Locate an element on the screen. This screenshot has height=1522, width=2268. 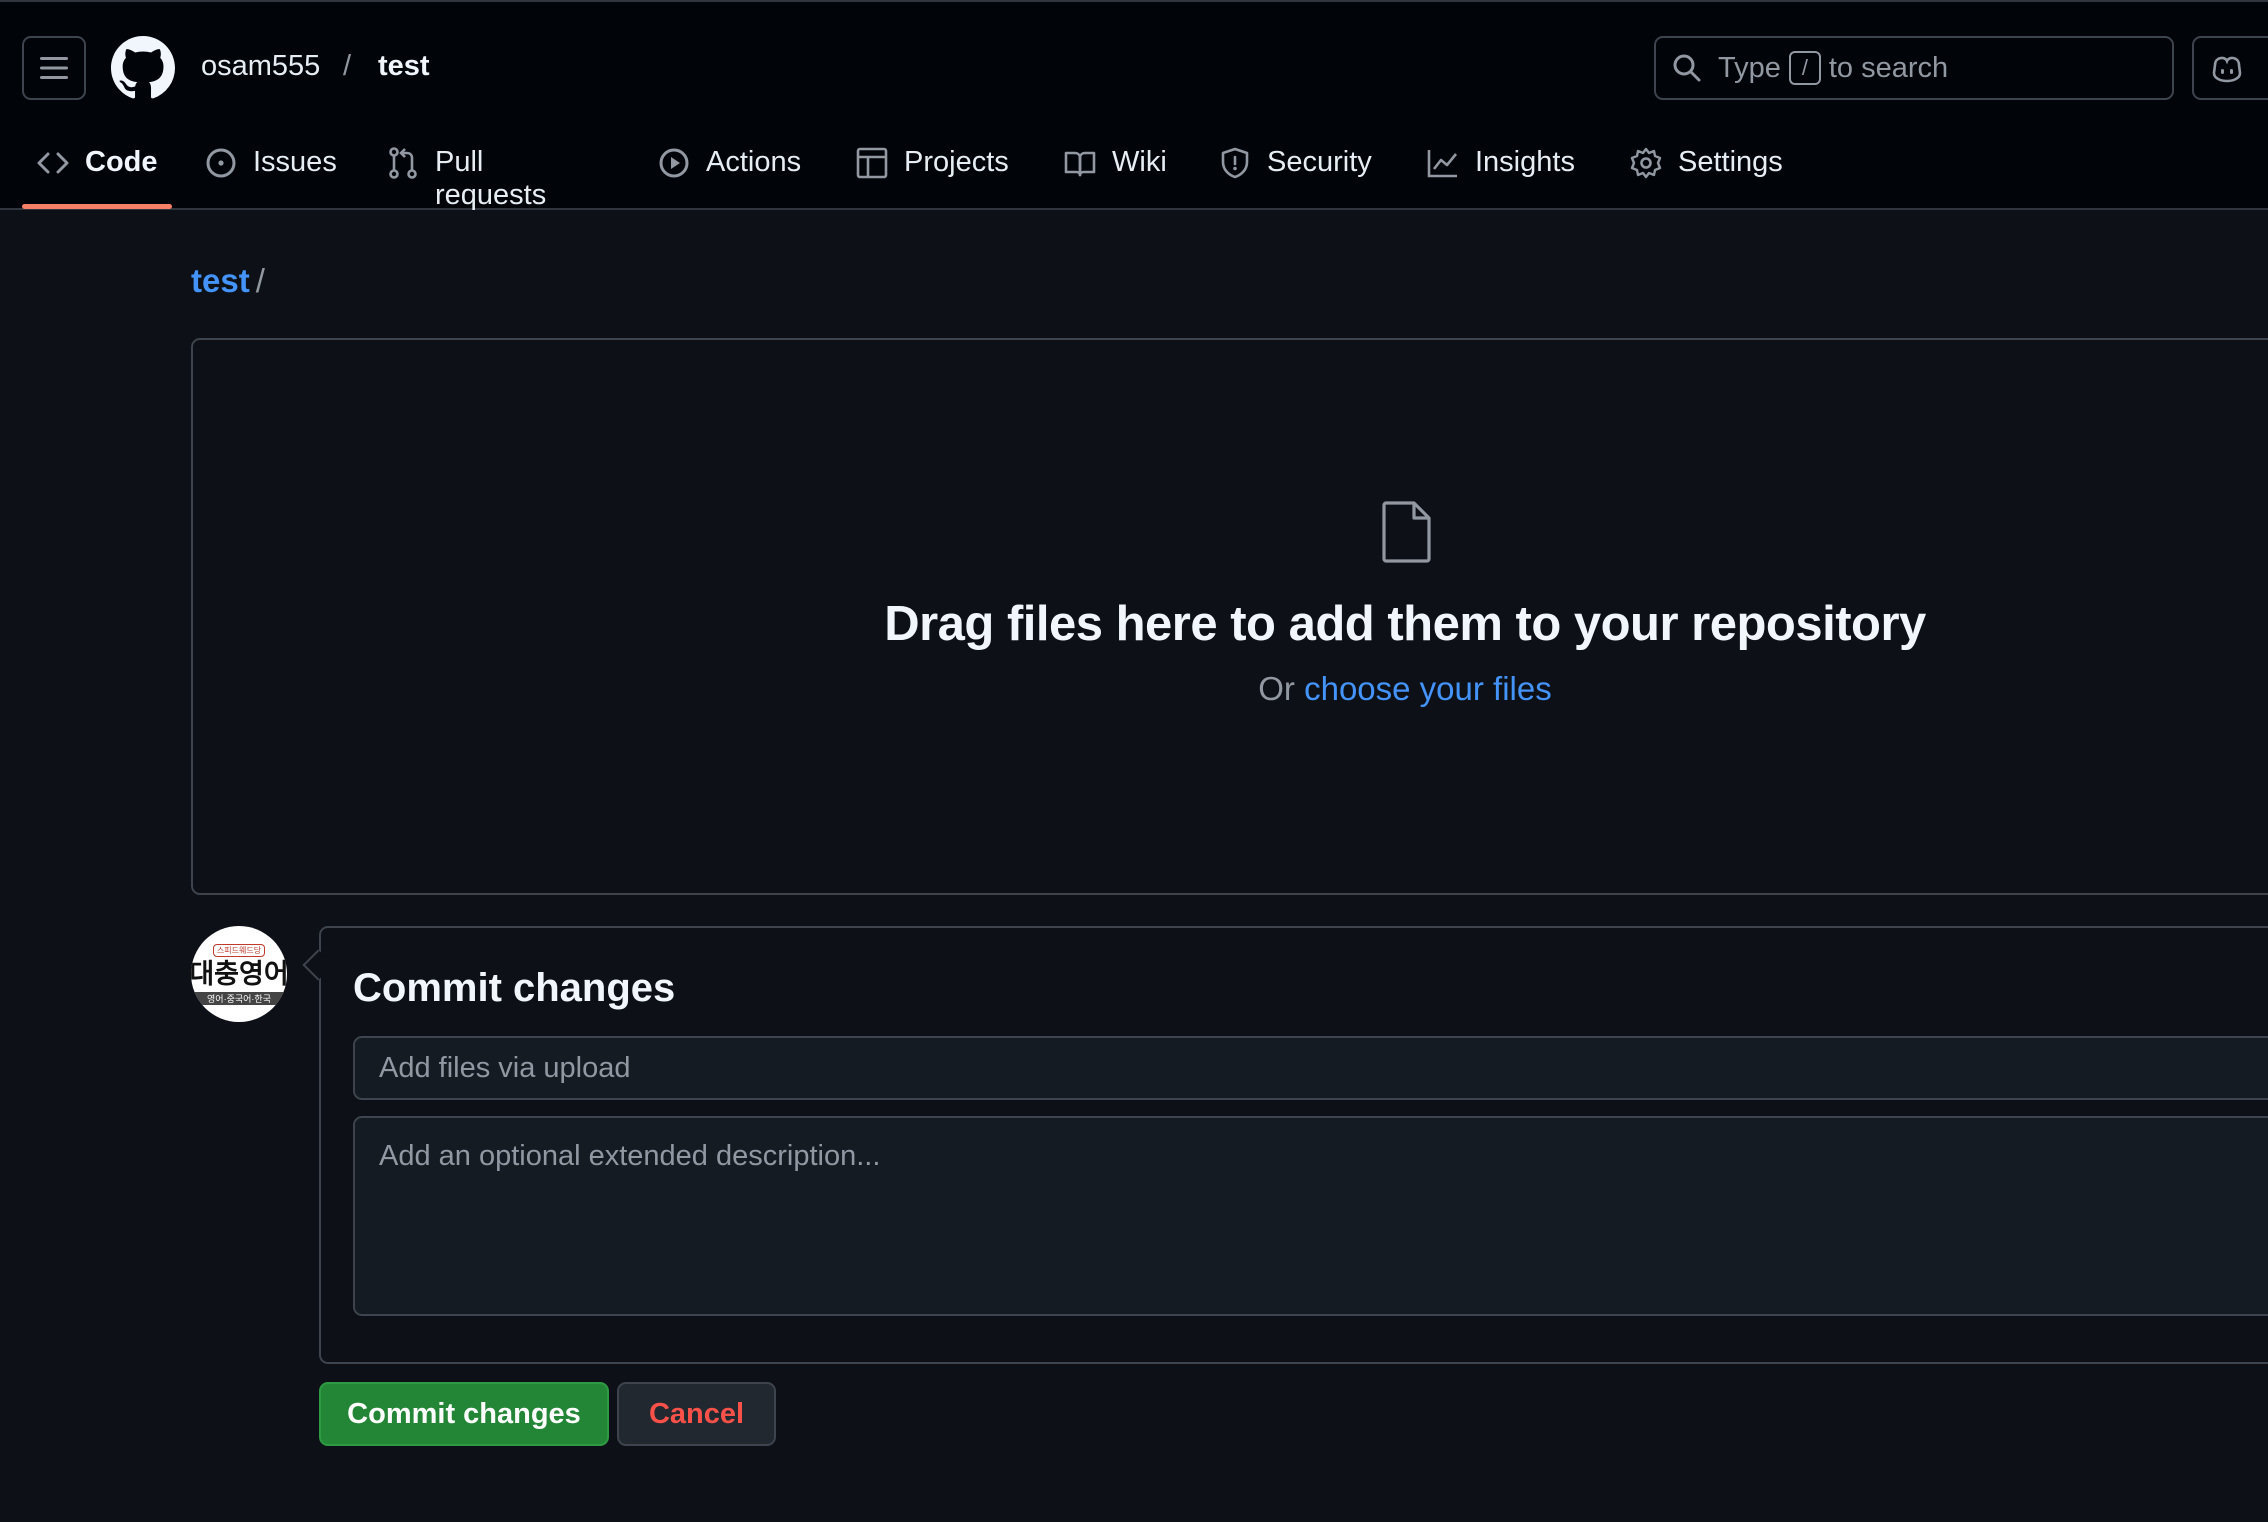
avatar-main-text: 대충영어 is located at coordinates (239, 973).